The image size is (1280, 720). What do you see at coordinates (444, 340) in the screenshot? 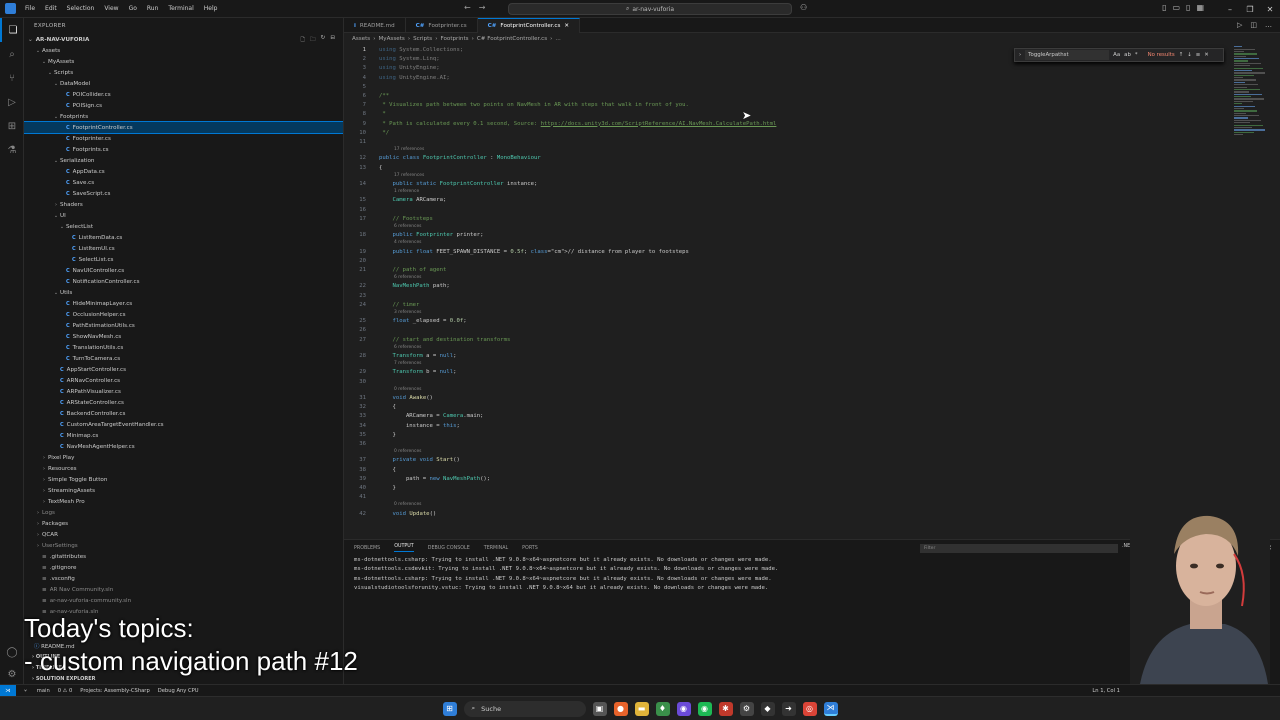
I see `code-line: // start and destination transforms` at bounding box center [444, 340].